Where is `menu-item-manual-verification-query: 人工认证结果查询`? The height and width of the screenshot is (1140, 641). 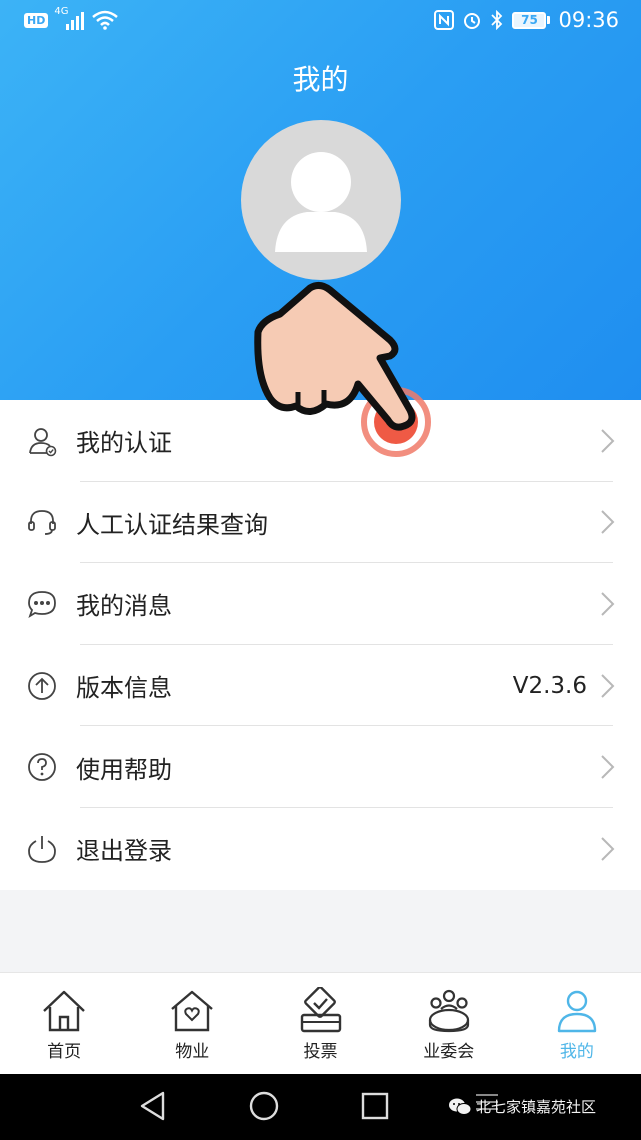 menu-item-manual-verification-query: 人工认证结果查询 is located at coordinates (320, 523).